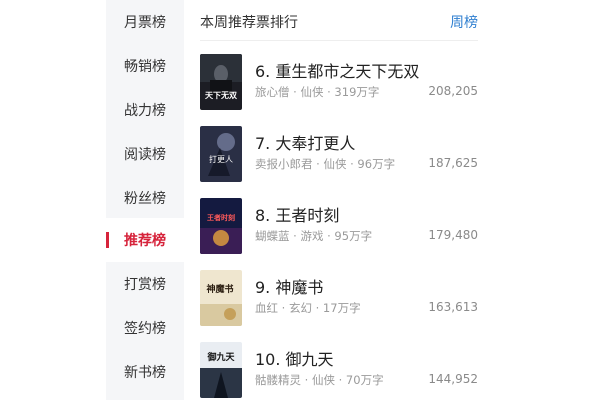 The image size is (600, 402). Describe the element at coordinates (345, 372) in the screenshot. I see `book-row: 御九天 10. 御九天 骷髅精灵 · 仙侠 · 70万字 144,952` at that location.